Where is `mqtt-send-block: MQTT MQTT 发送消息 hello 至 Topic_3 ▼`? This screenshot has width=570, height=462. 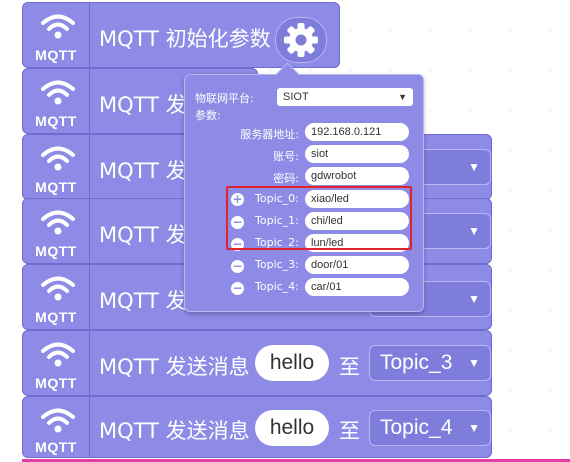
mqtt-send-block: MQTT MQTT 发送消息 hello 至 Topic_3 ▼ is located at coordinates (257, 363).